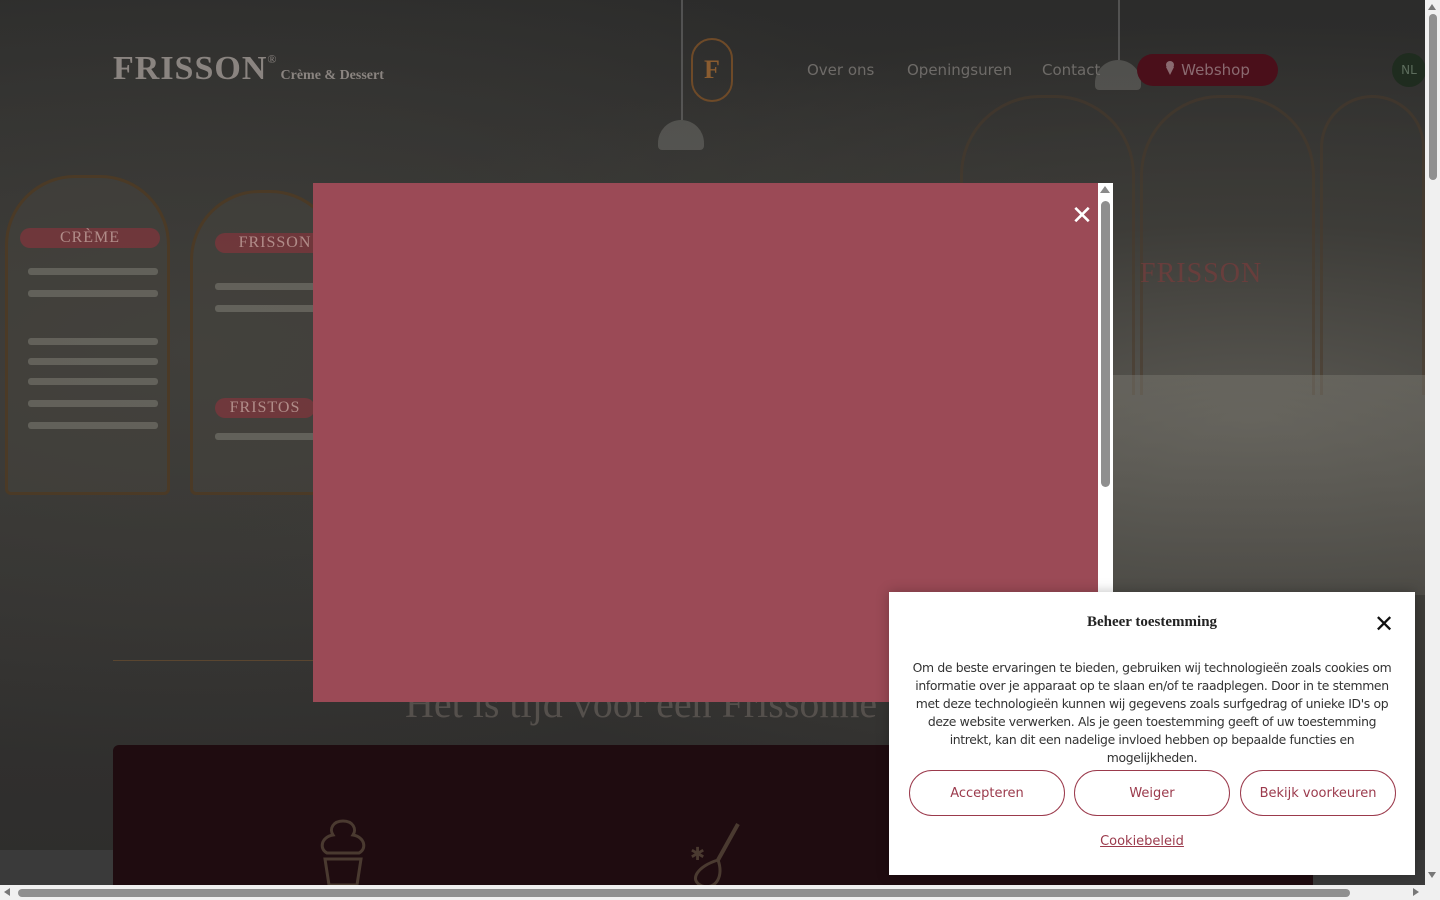  What do you see at coordinates (7, 892) in the screenshot?
I see `scroll-left-arrow-icon` at bounding box center [7, 892].